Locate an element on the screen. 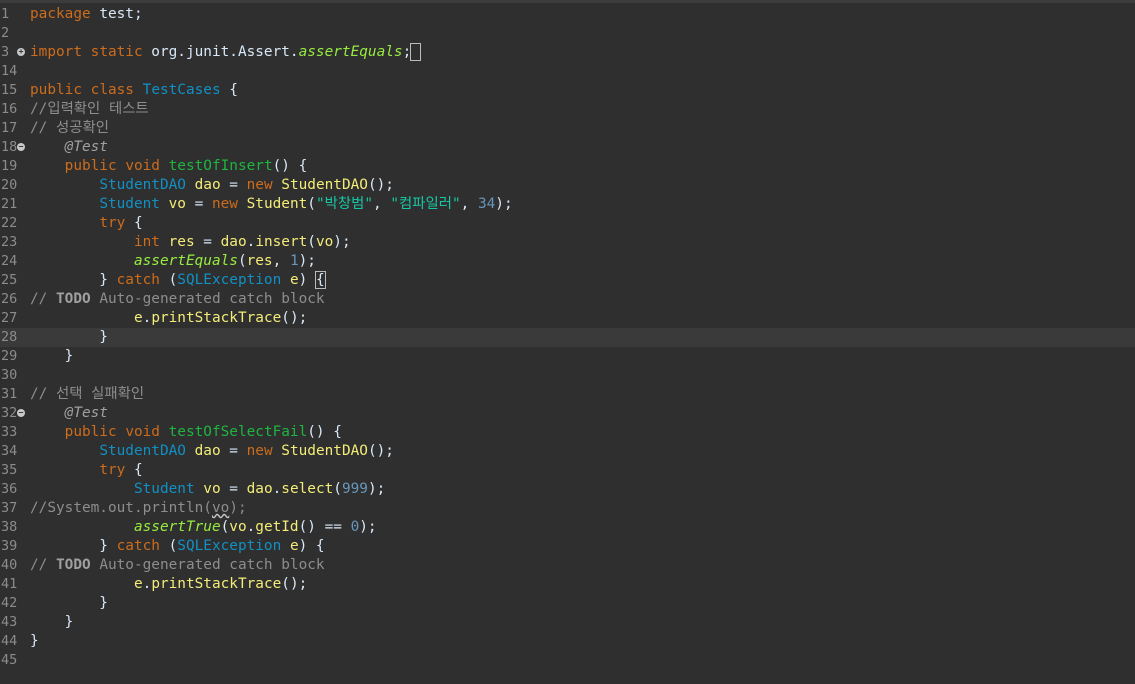 Image resolution: width=1135 pixels, height=684 pixels. code-text: public void testOfInsert() { is located at coordinates (186, 166).